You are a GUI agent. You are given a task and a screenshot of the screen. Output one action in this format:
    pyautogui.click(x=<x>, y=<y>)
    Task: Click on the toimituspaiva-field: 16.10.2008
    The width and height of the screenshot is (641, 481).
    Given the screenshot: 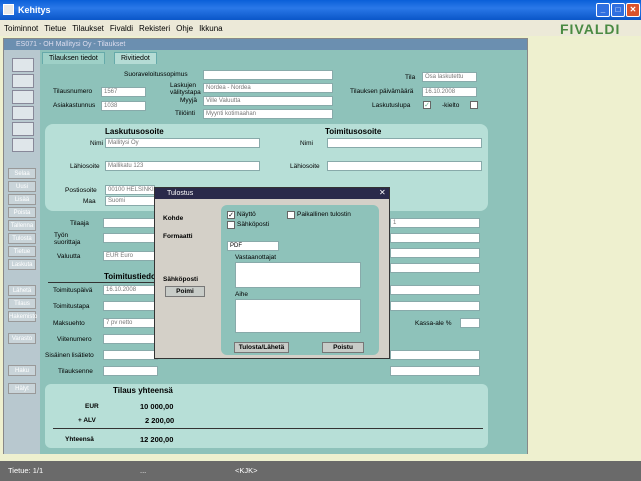 What is the action you would take?
    pyautogui.click(x=130, y=290)
    